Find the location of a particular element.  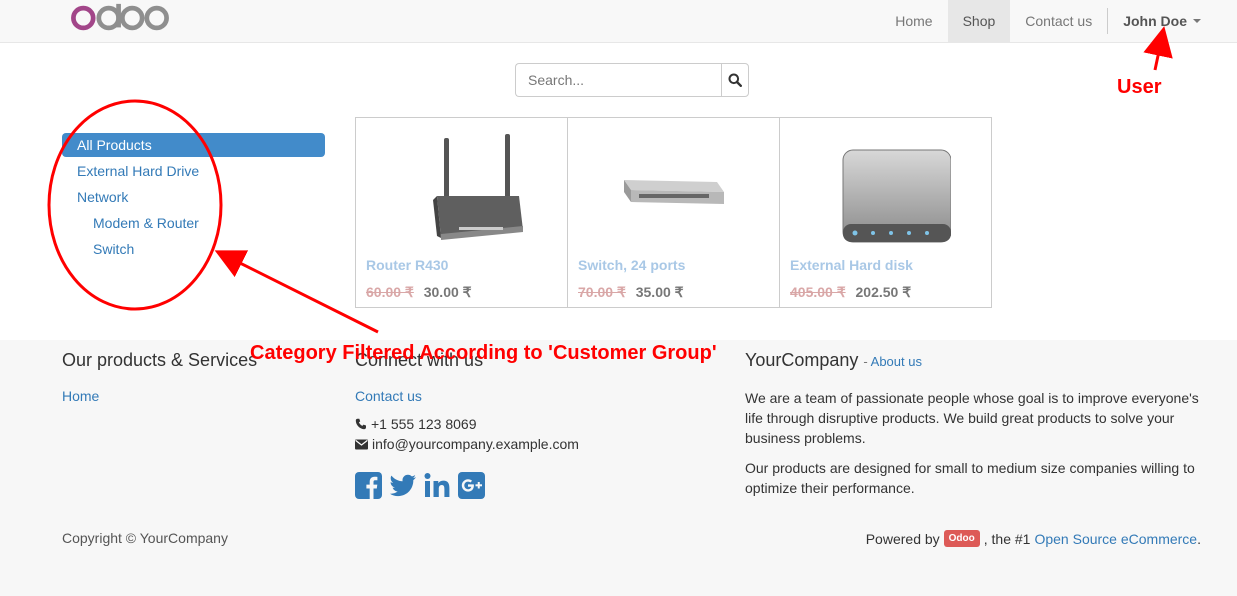

powered-suffix: . is located at coordinates (1199, 538).